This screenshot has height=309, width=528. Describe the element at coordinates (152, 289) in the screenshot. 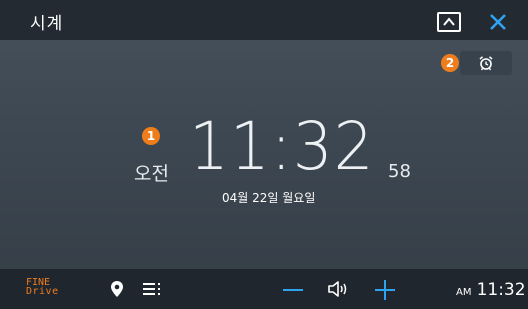

I see `menu-icon` at that location.